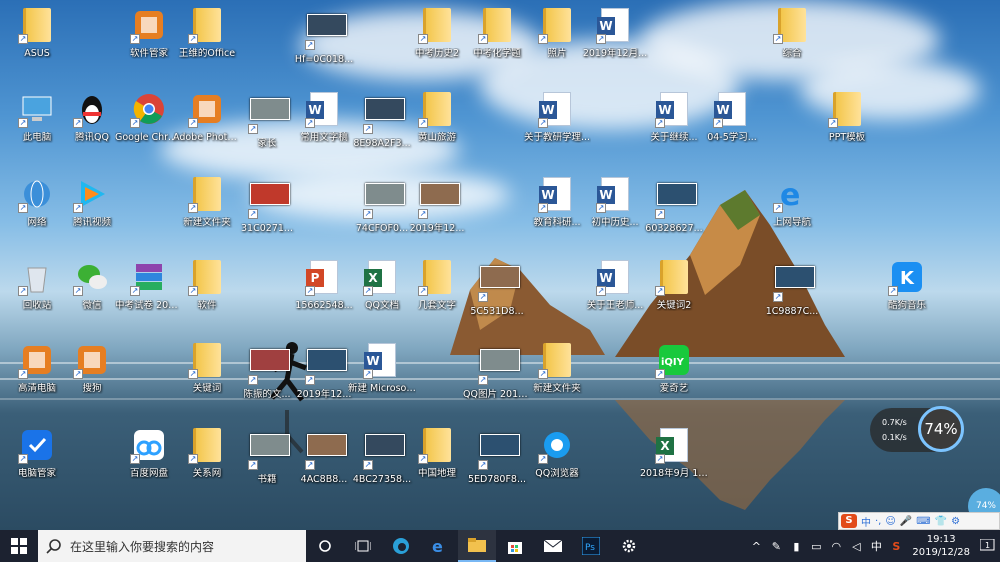 The image size is (1000, 562). I want to click on file-explorer-icon, so click(477, 545).